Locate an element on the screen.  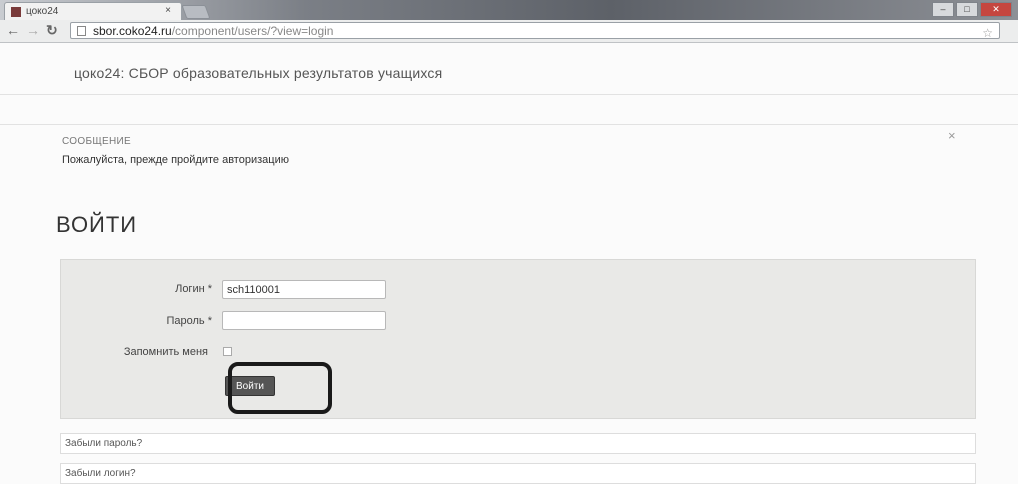
reload-icon: ↻ is located at coordinates (52, 30).